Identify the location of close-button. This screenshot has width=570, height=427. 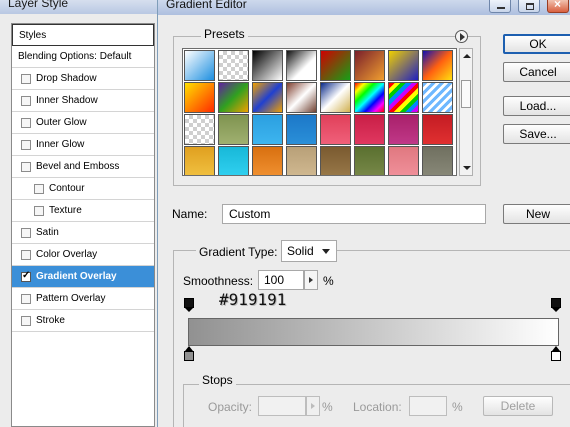
(558, 6).